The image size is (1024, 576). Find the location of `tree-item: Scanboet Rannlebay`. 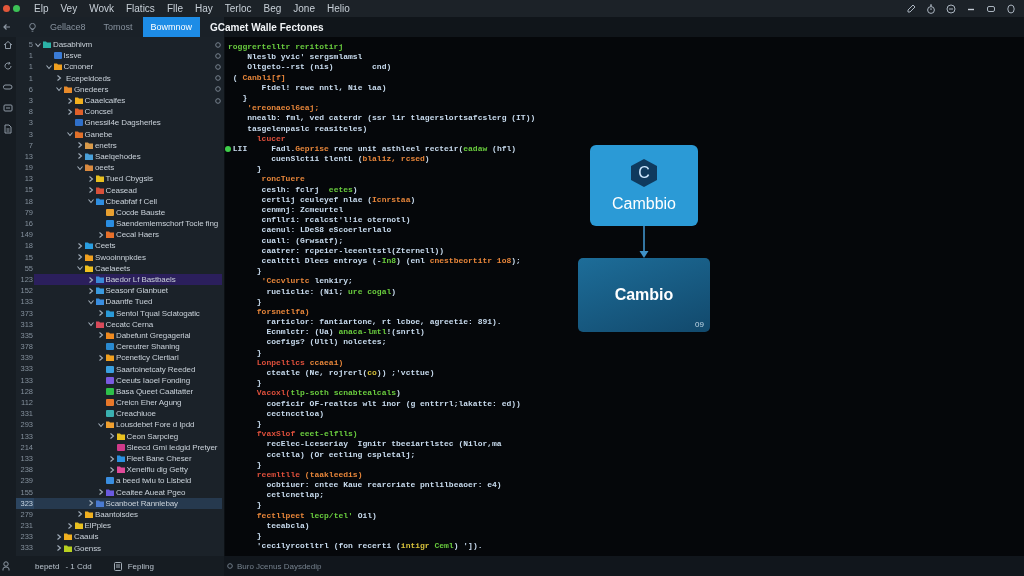

tree-item: Scanboet Rannlebay is located at coordinates (128, 503).